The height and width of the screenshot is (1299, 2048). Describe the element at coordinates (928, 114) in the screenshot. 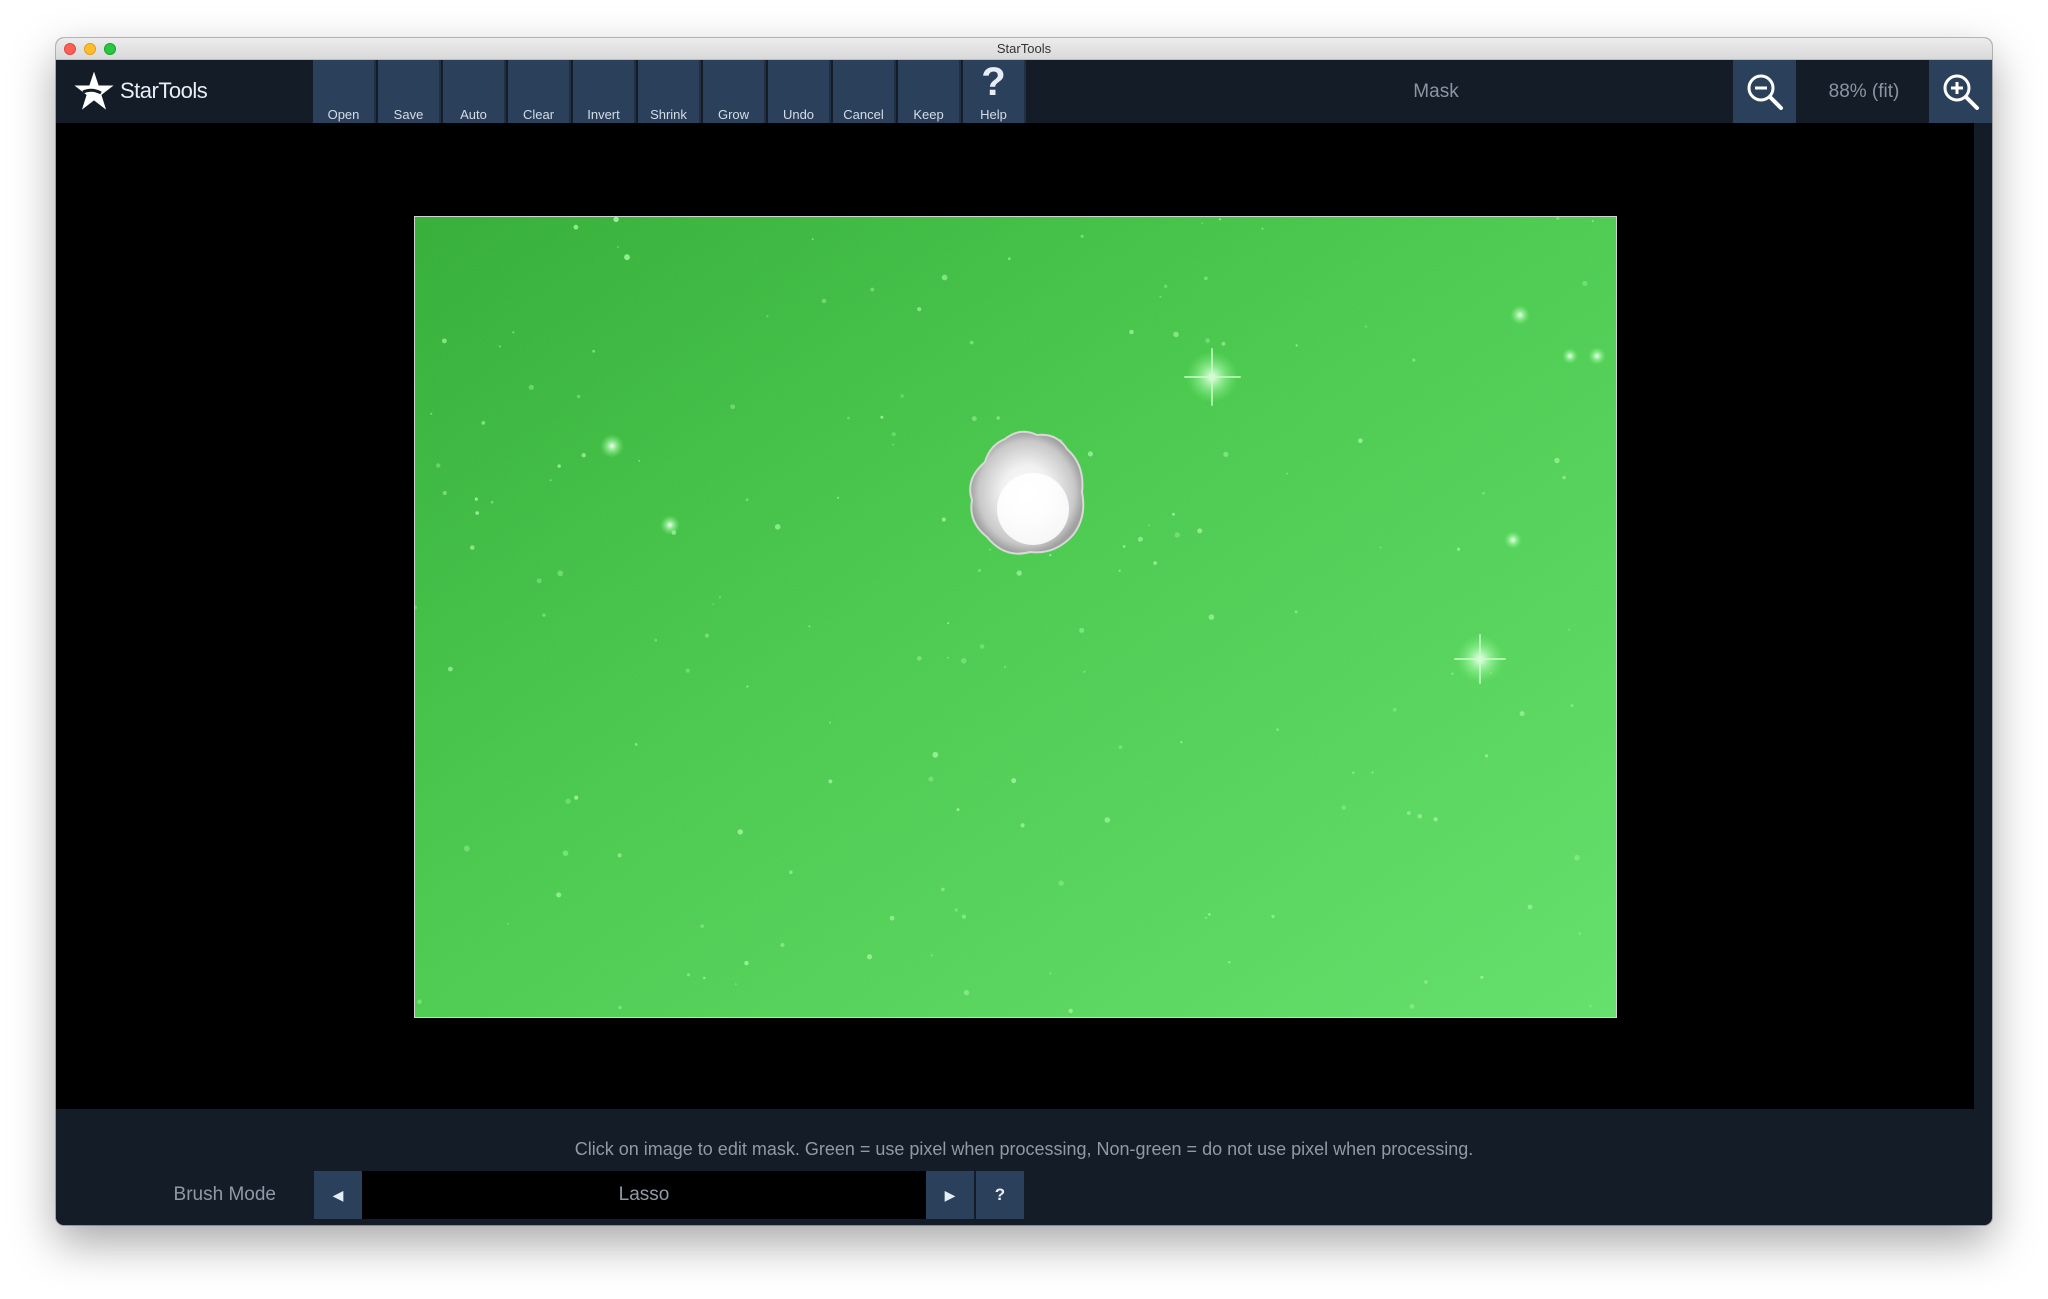

I see `keep-button-label: Keep` at that location.